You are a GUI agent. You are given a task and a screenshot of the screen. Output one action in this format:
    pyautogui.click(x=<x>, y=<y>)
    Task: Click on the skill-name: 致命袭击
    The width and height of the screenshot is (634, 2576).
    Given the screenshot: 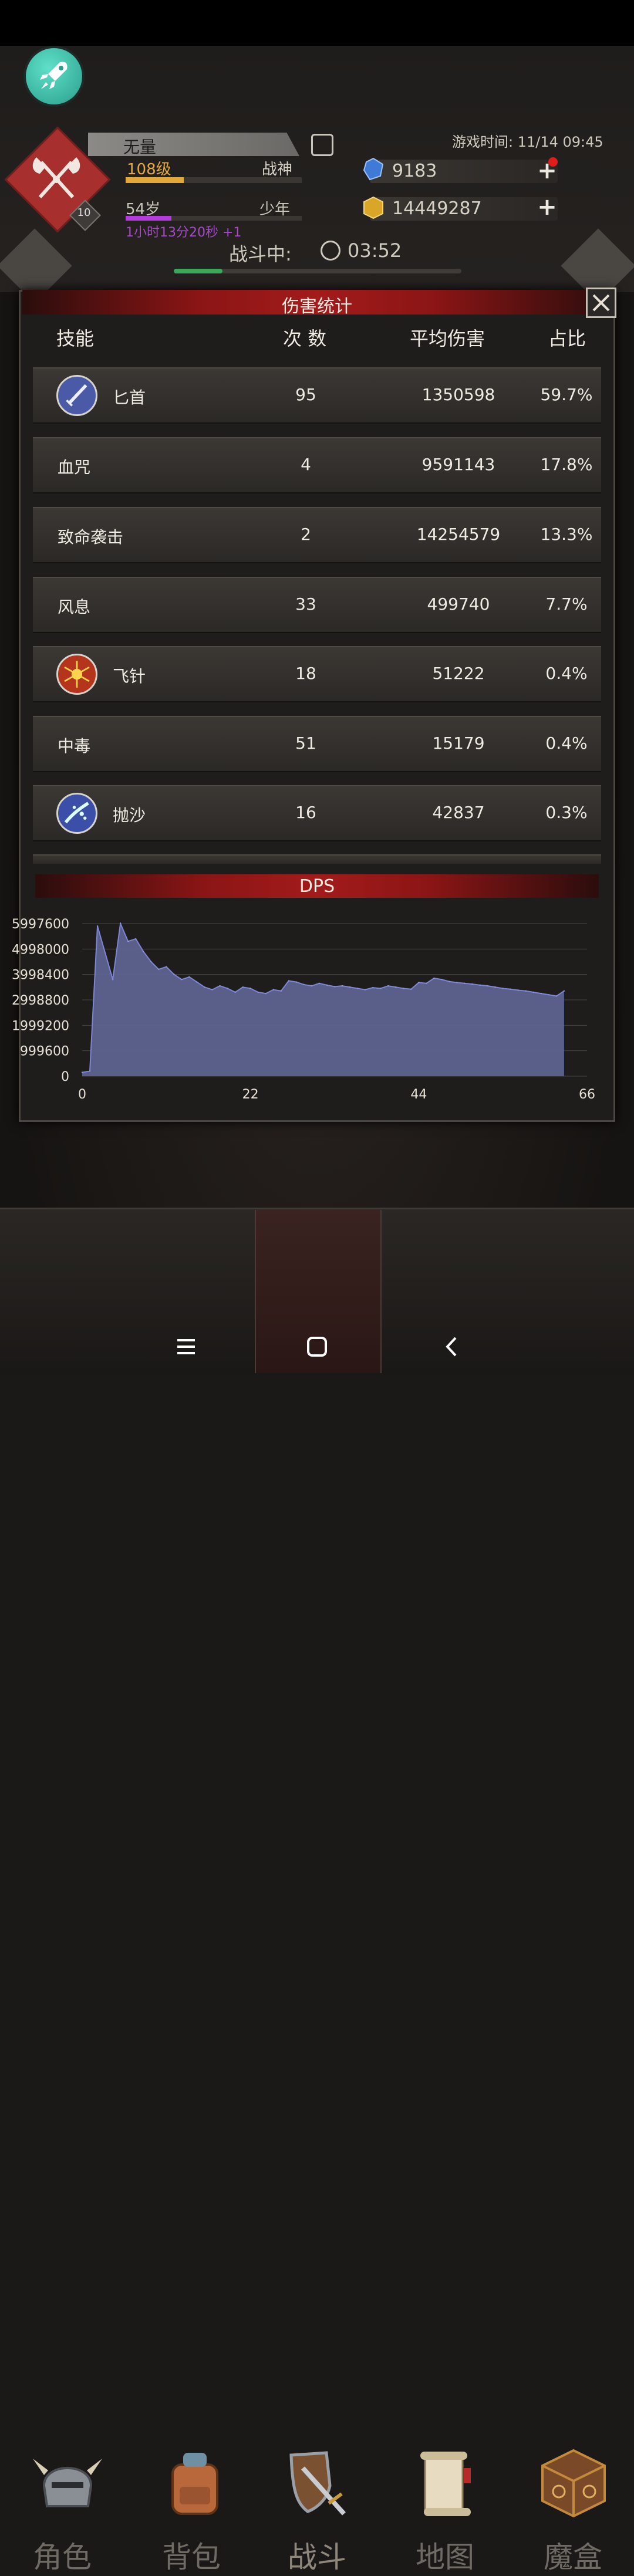 What is the action you would take?
    pyautogui.click(x=91, y=537)
    